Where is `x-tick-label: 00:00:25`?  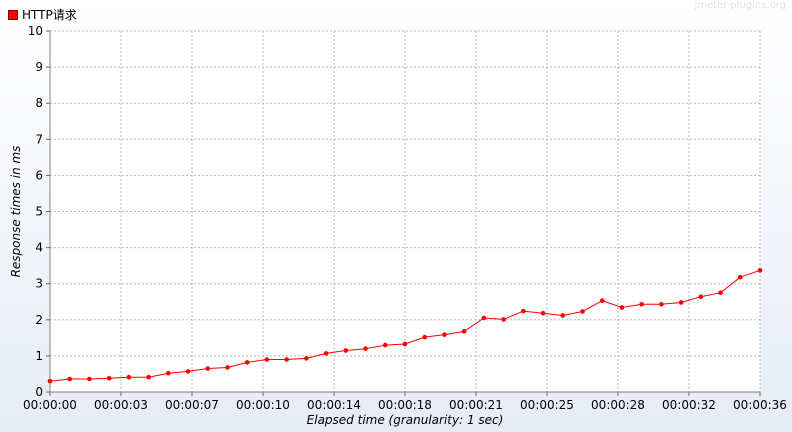
x-tick-label: 00:00:25 is located at coordinates (547, 405).